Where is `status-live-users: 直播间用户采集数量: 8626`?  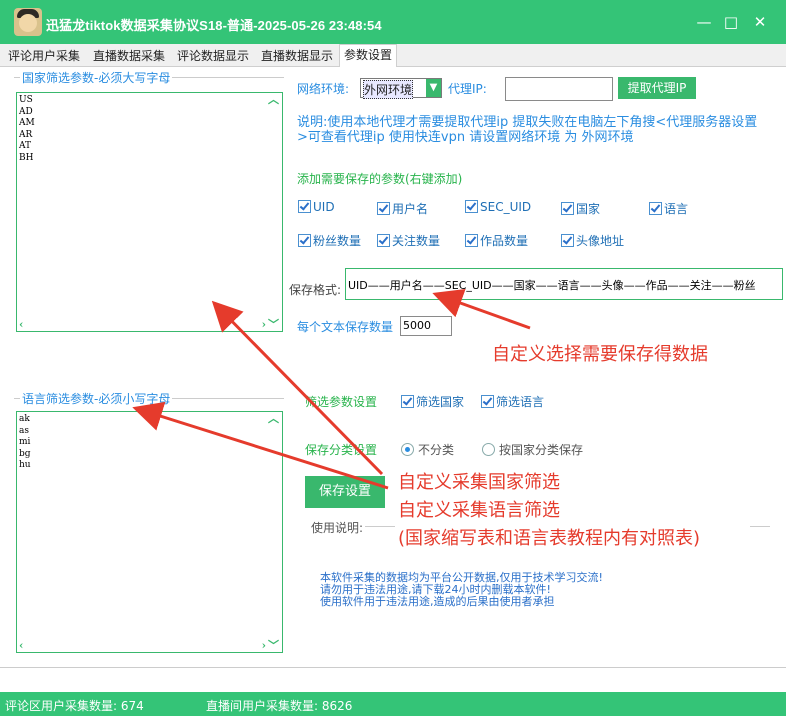 status-live-users: 直播间用户采集数量: 8626 is located at coordinates (279, 706).